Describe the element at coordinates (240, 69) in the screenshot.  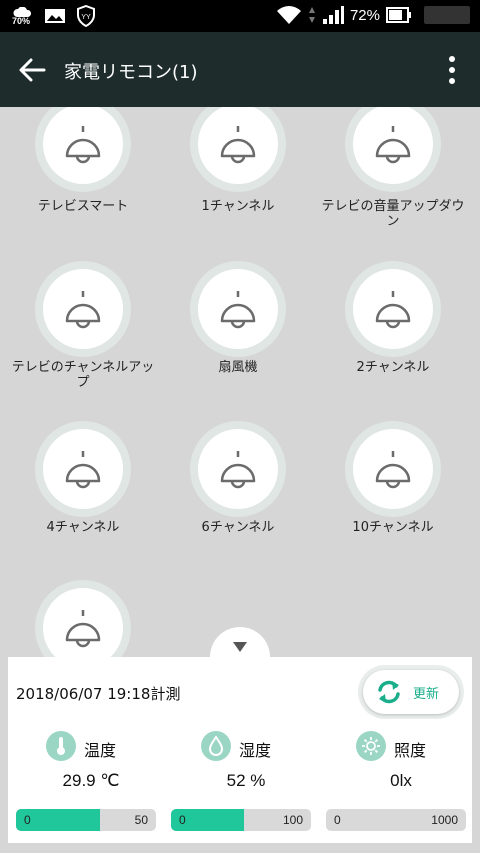
I see `app-bar: 家電リモコン(1)` at that location.